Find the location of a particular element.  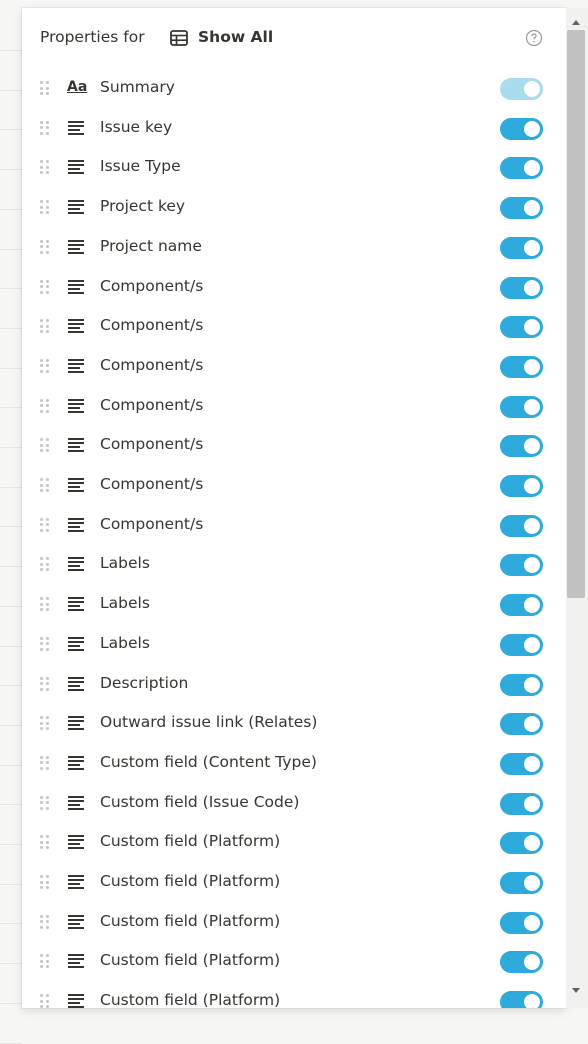

property-row: Custom field (Content Type) is located at coordinates (294, 763).